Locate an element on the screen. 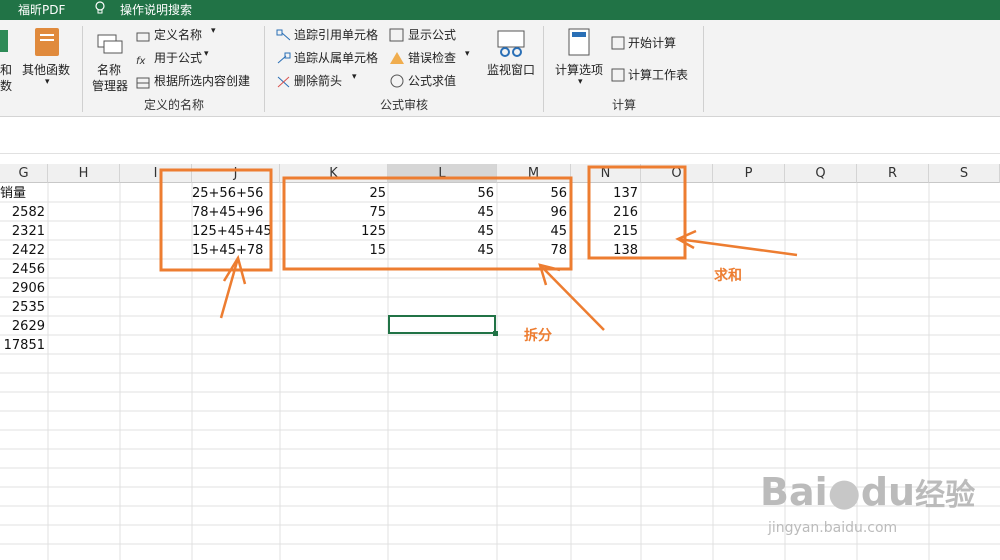 This screenshot has width=1000, height=560. arrow-to-sum is located at coordinates (737, 247).